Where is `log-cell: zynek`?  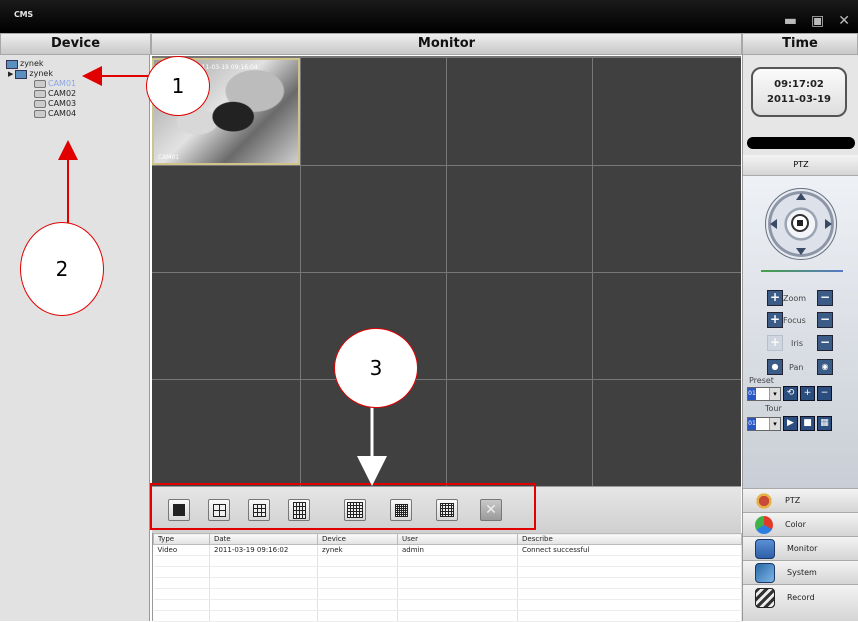 log-cell: zynek is located at coordinates (357, 550).